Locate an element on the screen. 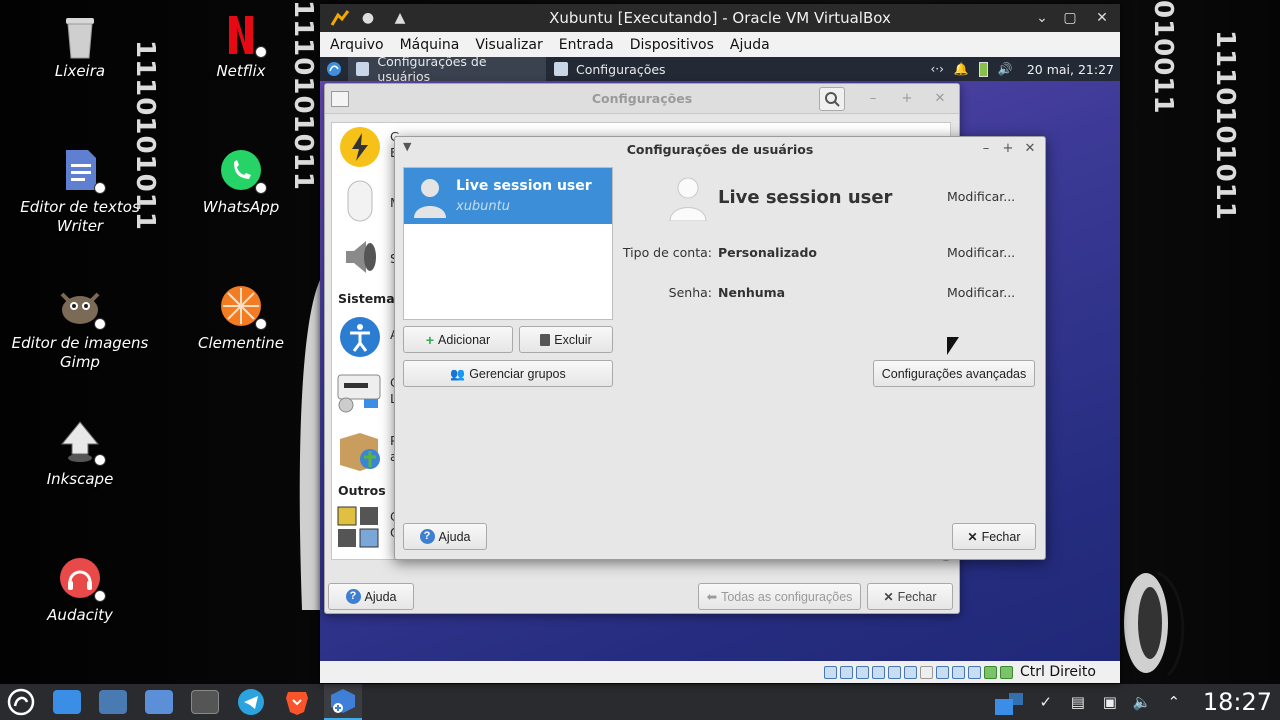  taskbar-app-control-center is located at coordinates (113, 702).